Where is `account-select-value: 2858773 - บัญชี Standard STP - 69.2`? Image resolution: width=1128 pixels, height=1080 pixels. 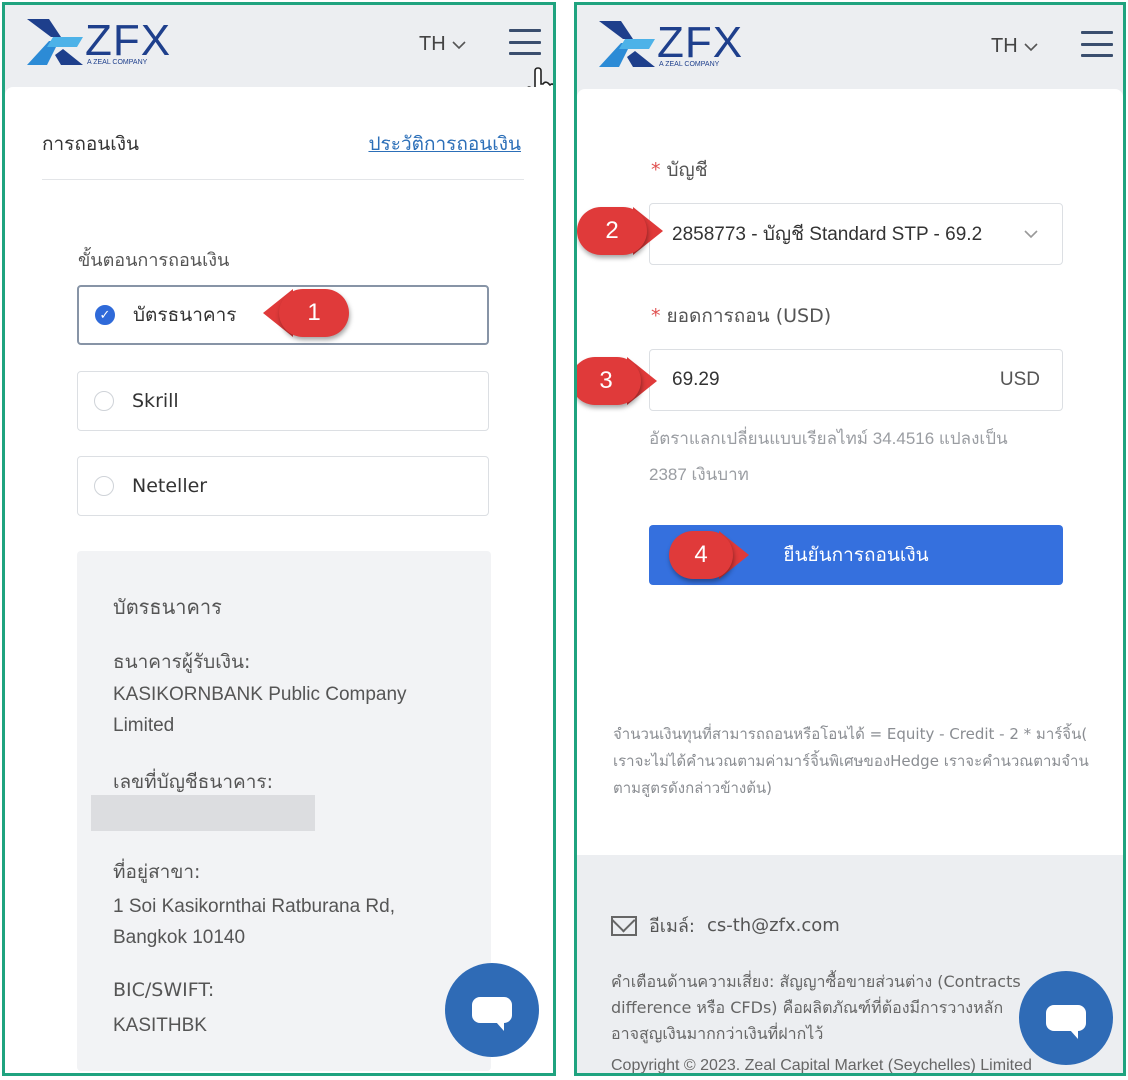
account-select-value: 2858773 - บัญชี Standard STP - 69.2 is located at coordinates (827, 234).